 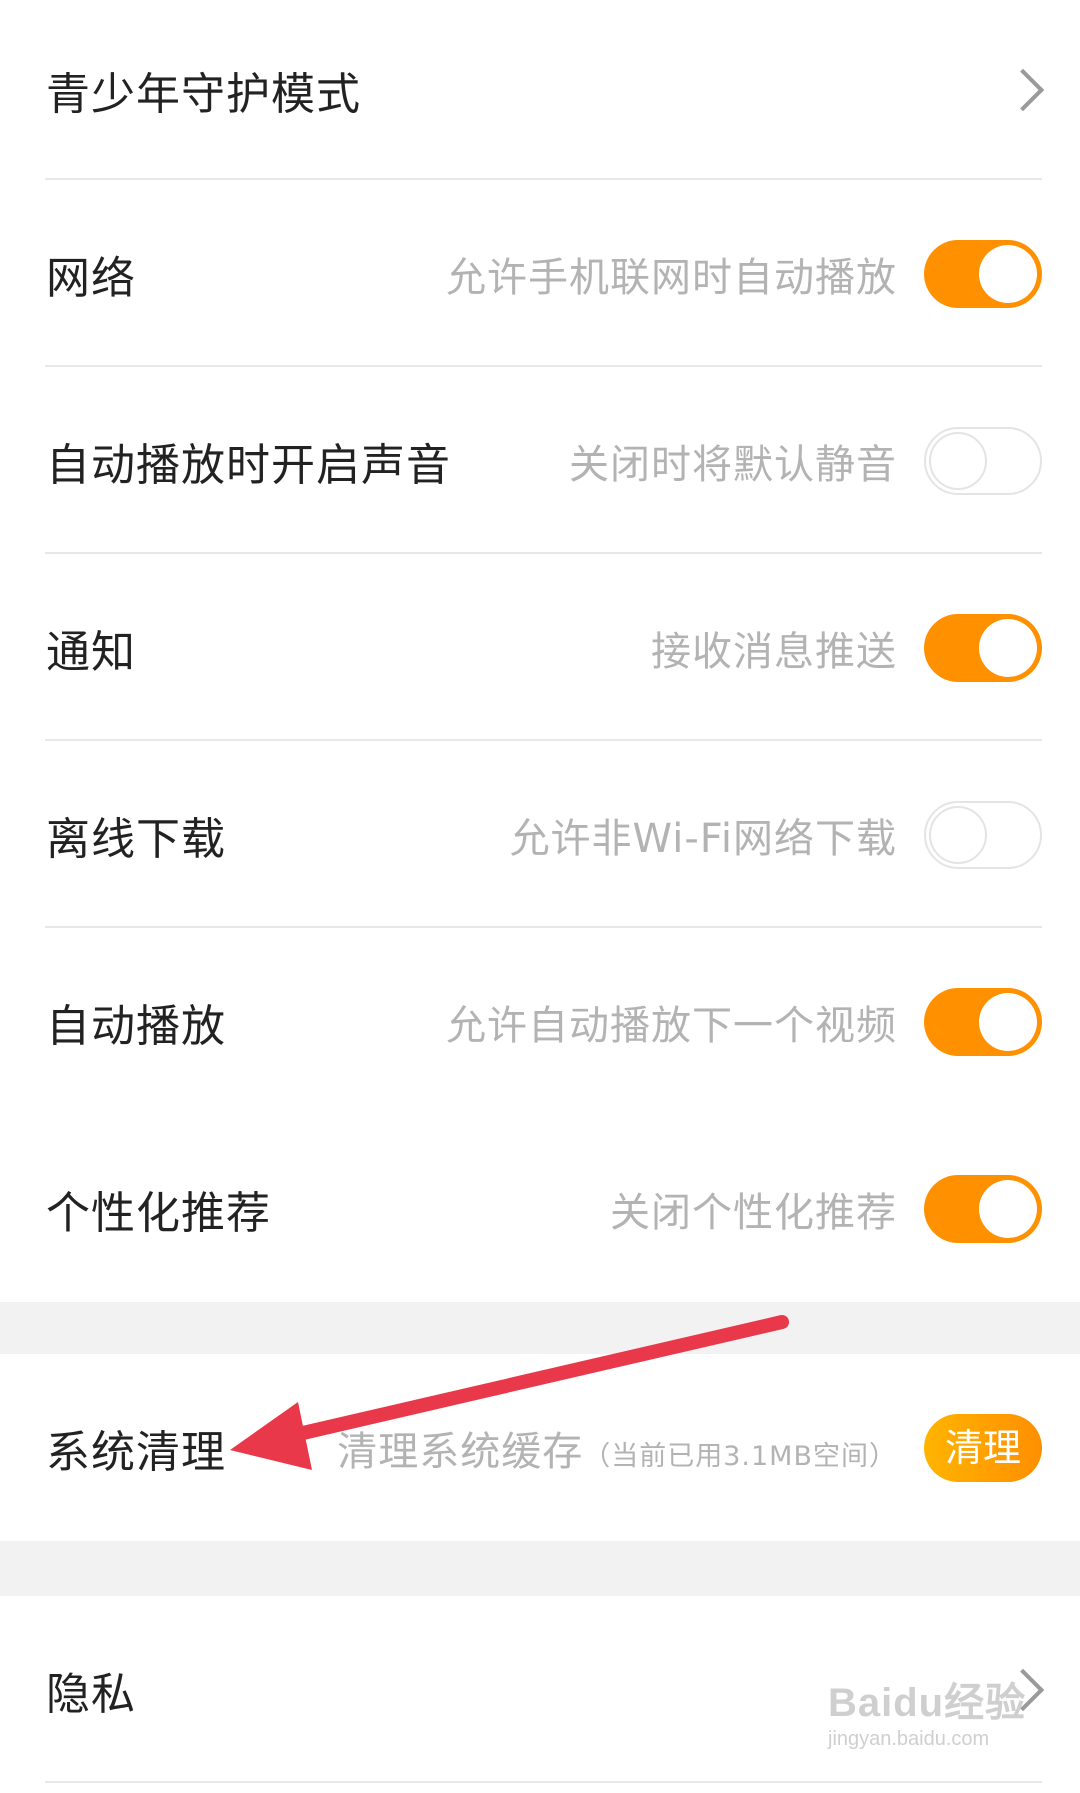 I want to click on setting-row-autoplay: 自动播放 允许自动播放下一个视频, so click(x=540, y=1021).